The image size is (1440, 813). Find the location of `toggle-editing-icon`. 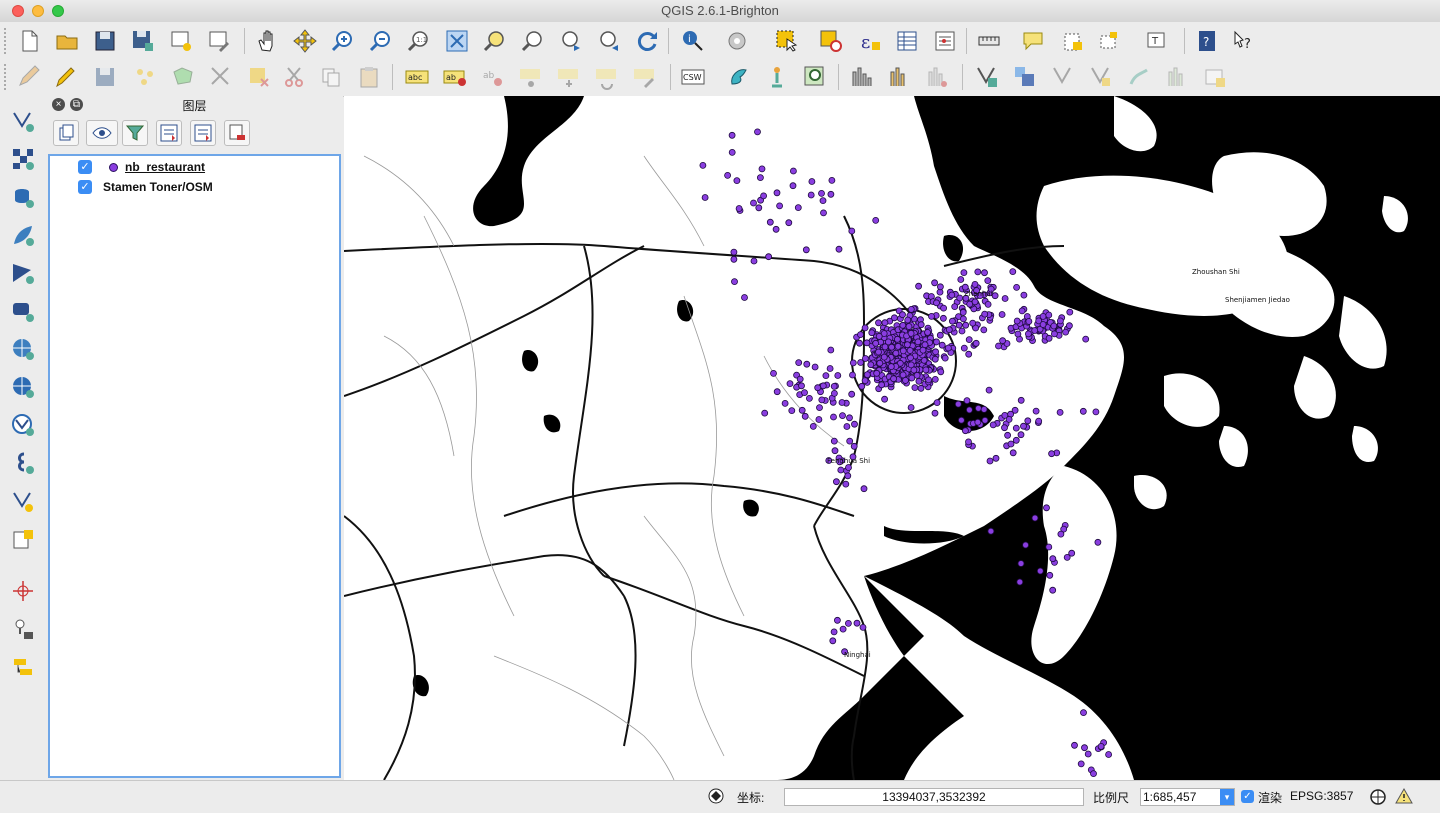

toggle-editing-icon is located at coordinates (65, 77).